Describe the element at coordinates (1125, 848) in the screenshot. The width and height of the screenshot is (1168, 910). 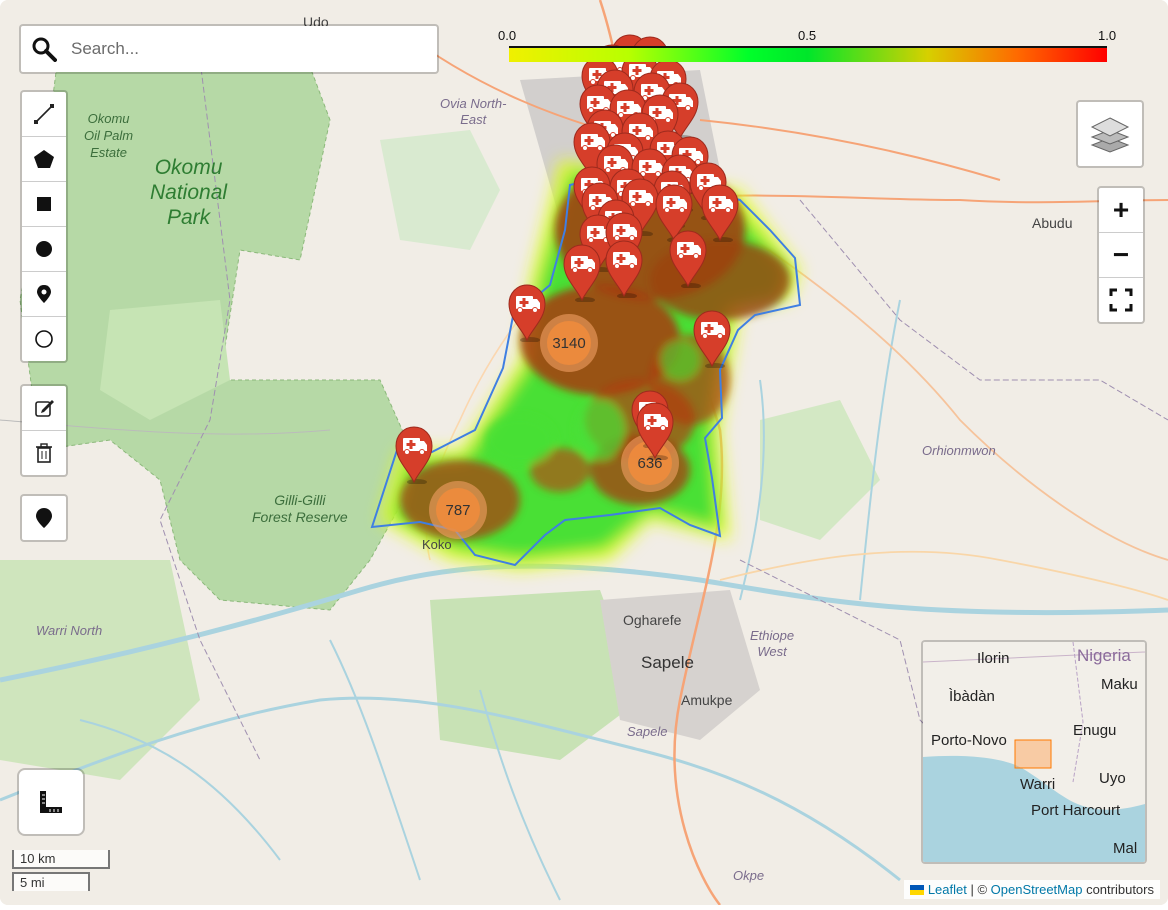
I see `minimap-label-mal: Mal` at that location.